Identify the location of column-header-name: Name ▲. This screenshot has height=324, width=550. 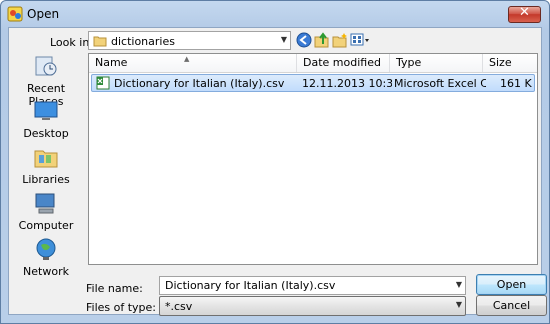
(193, 63).